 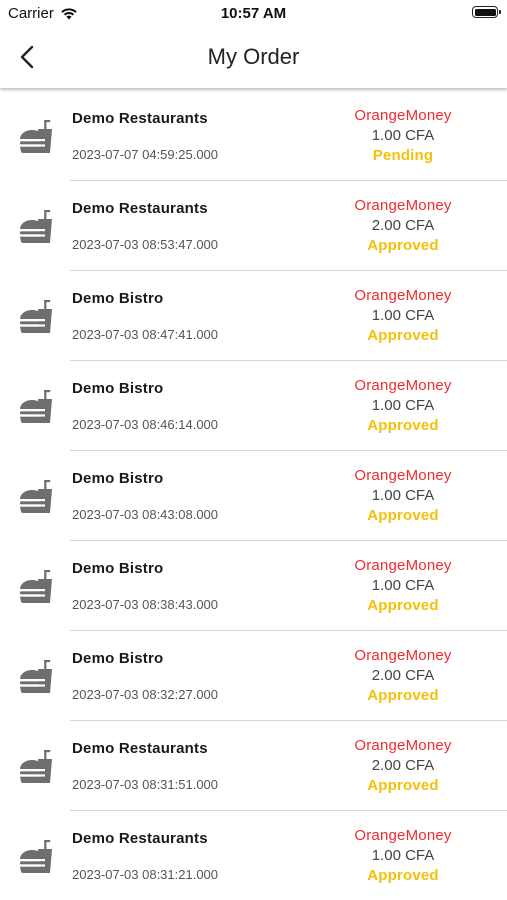 I want to click on order-date: 2023-07-03 08:53:47.000, so click(x=145, y=244).